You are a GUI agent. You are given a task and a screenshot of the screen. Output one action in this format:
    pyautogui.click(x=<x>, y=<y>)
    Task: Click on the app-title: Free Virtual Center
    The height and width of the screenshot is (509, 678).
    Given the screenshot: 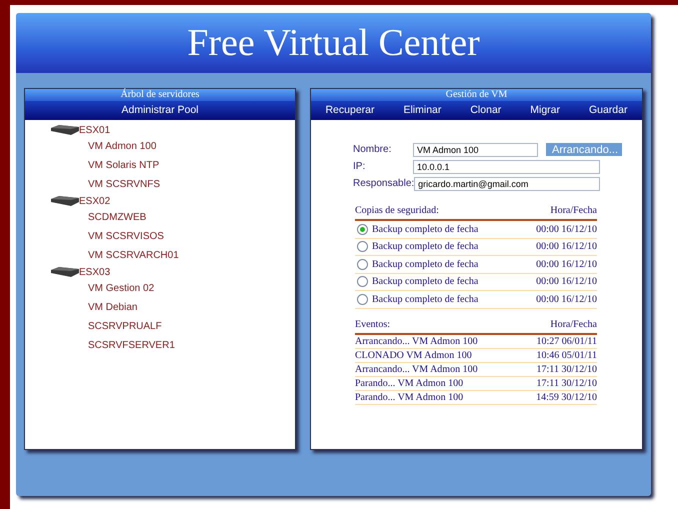 What is the action you would take?
    pyautogui.click(x=333, y=43)
    